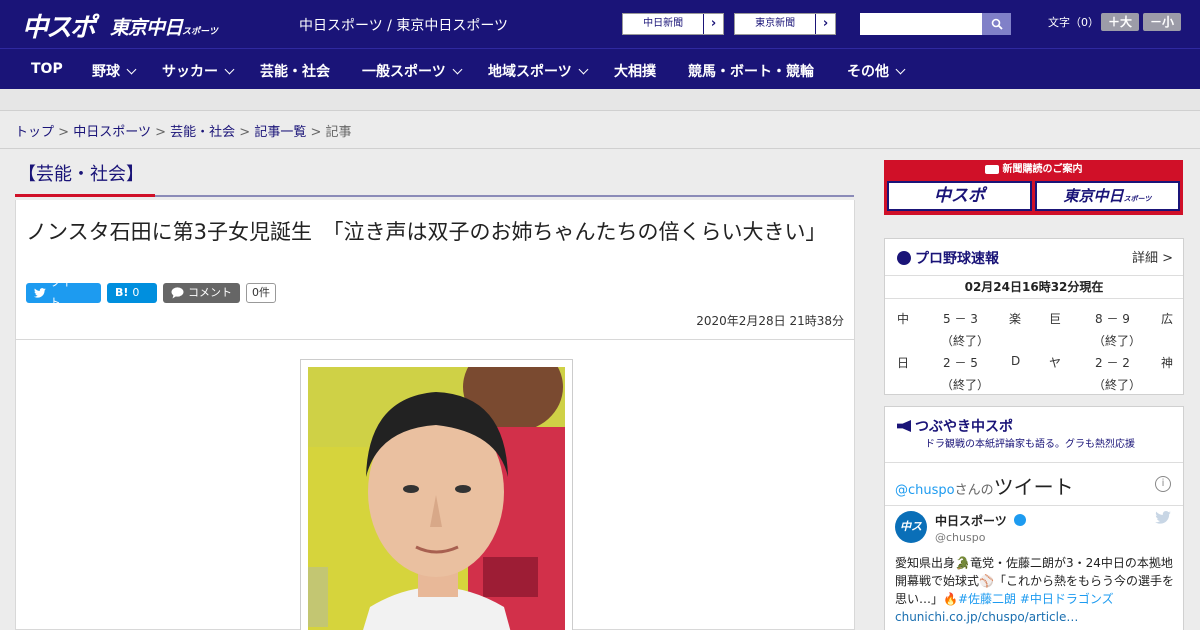 The height and width of the screenshot is (630, 1200). I want to click on baseball-emoji-icon: ⚾, so click(986, 581).